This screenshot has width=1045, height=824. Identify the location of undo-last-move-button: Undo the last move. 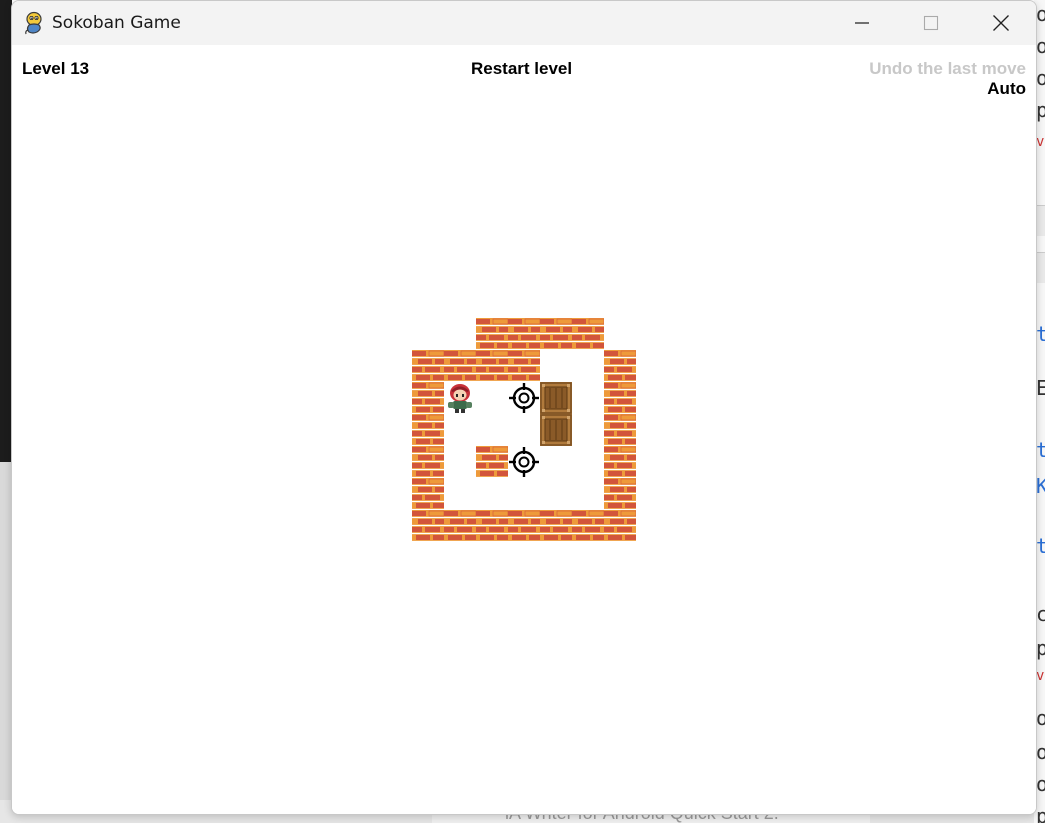
(947, 69).